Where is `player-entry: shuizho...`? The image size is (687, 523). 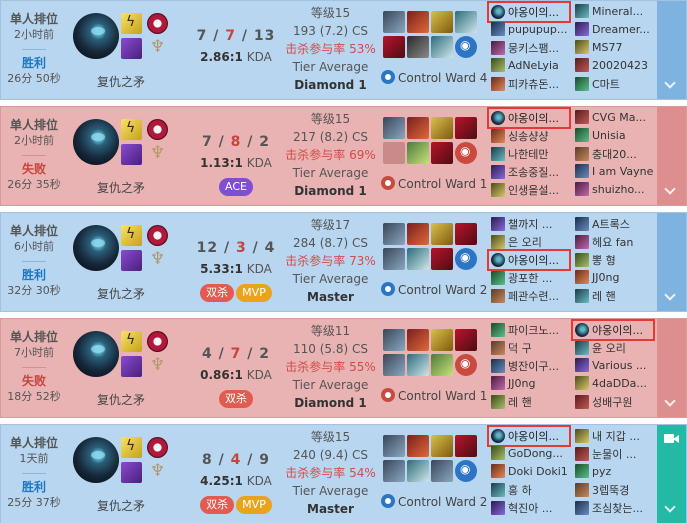
player-entry: shuizho... is located at coordinates (617, 190).